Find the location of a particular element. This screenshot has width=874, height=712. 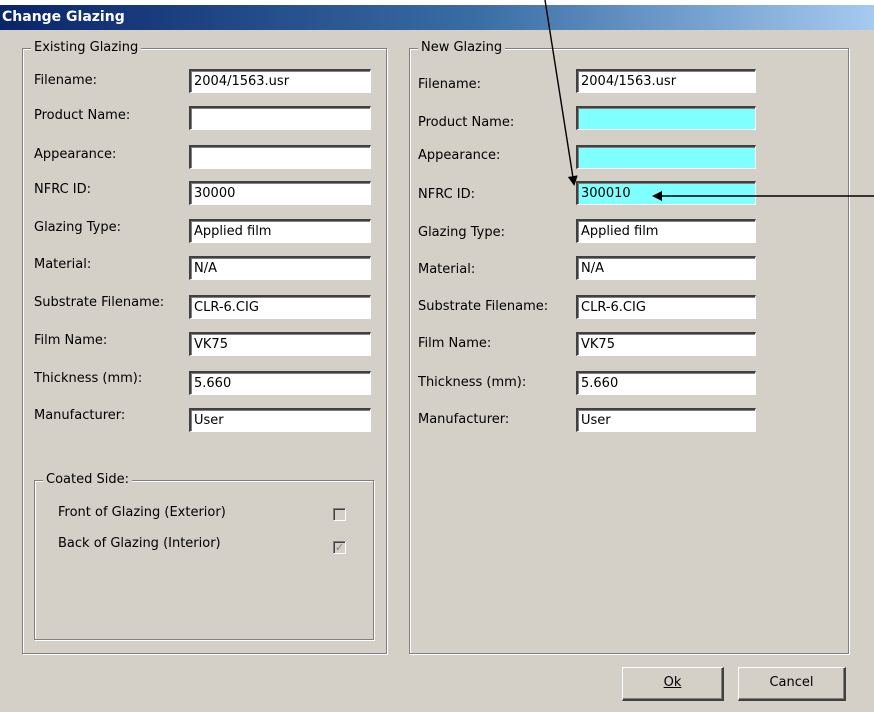

front-of-glazing-checkbox is located at coordinates (339, 514).